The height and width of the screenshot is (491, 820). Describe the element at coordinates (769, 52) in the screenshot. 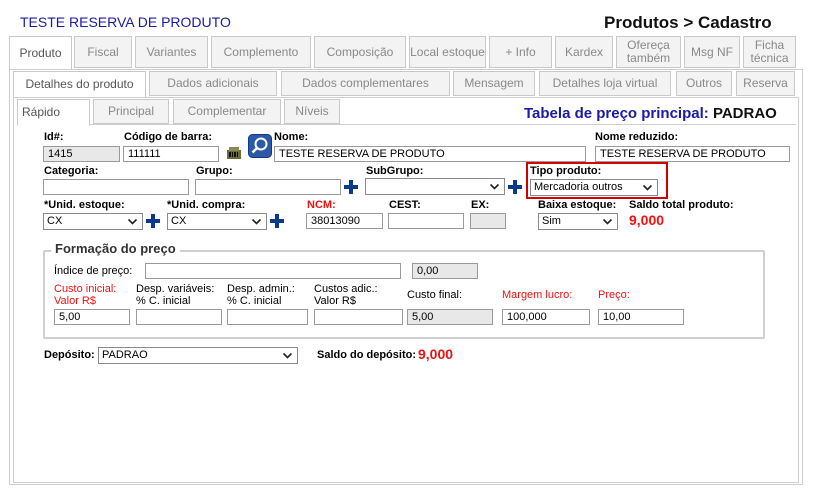

I see `tab-ficha-tecnica: Ficha técnica` at that location.